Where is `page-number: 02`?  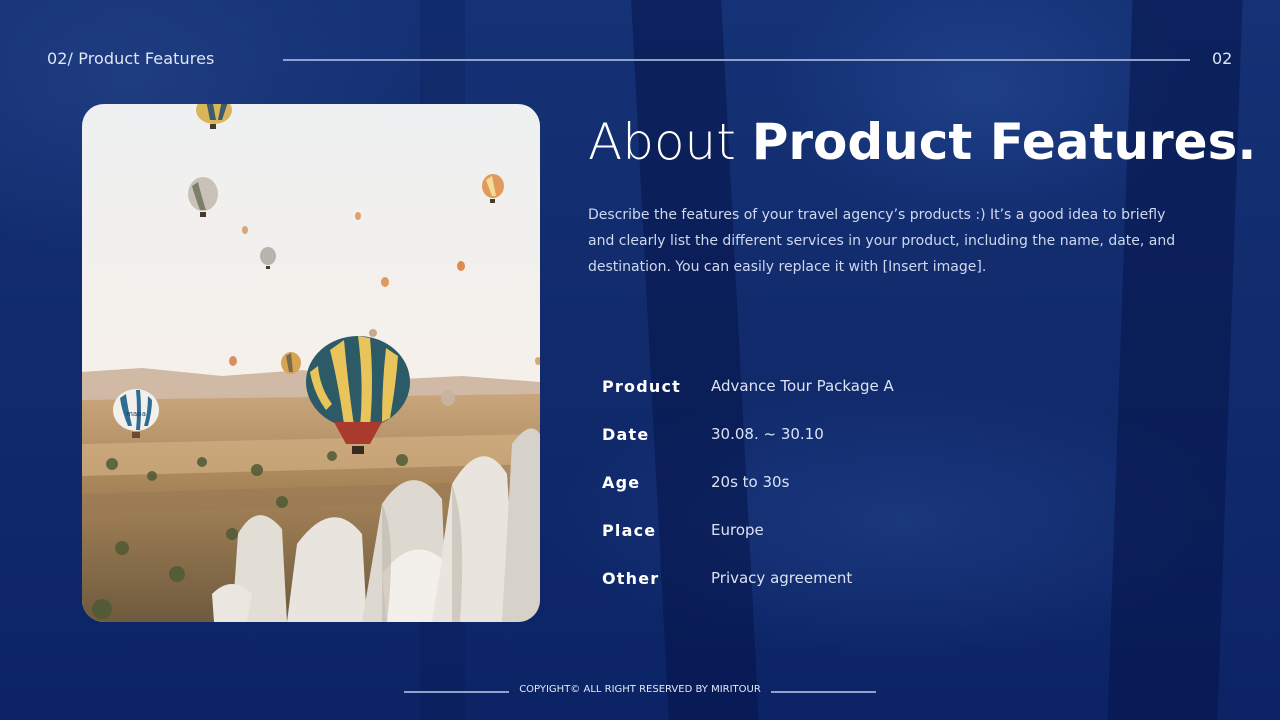 page-number: 02 is located at coordinates (1222, 58).